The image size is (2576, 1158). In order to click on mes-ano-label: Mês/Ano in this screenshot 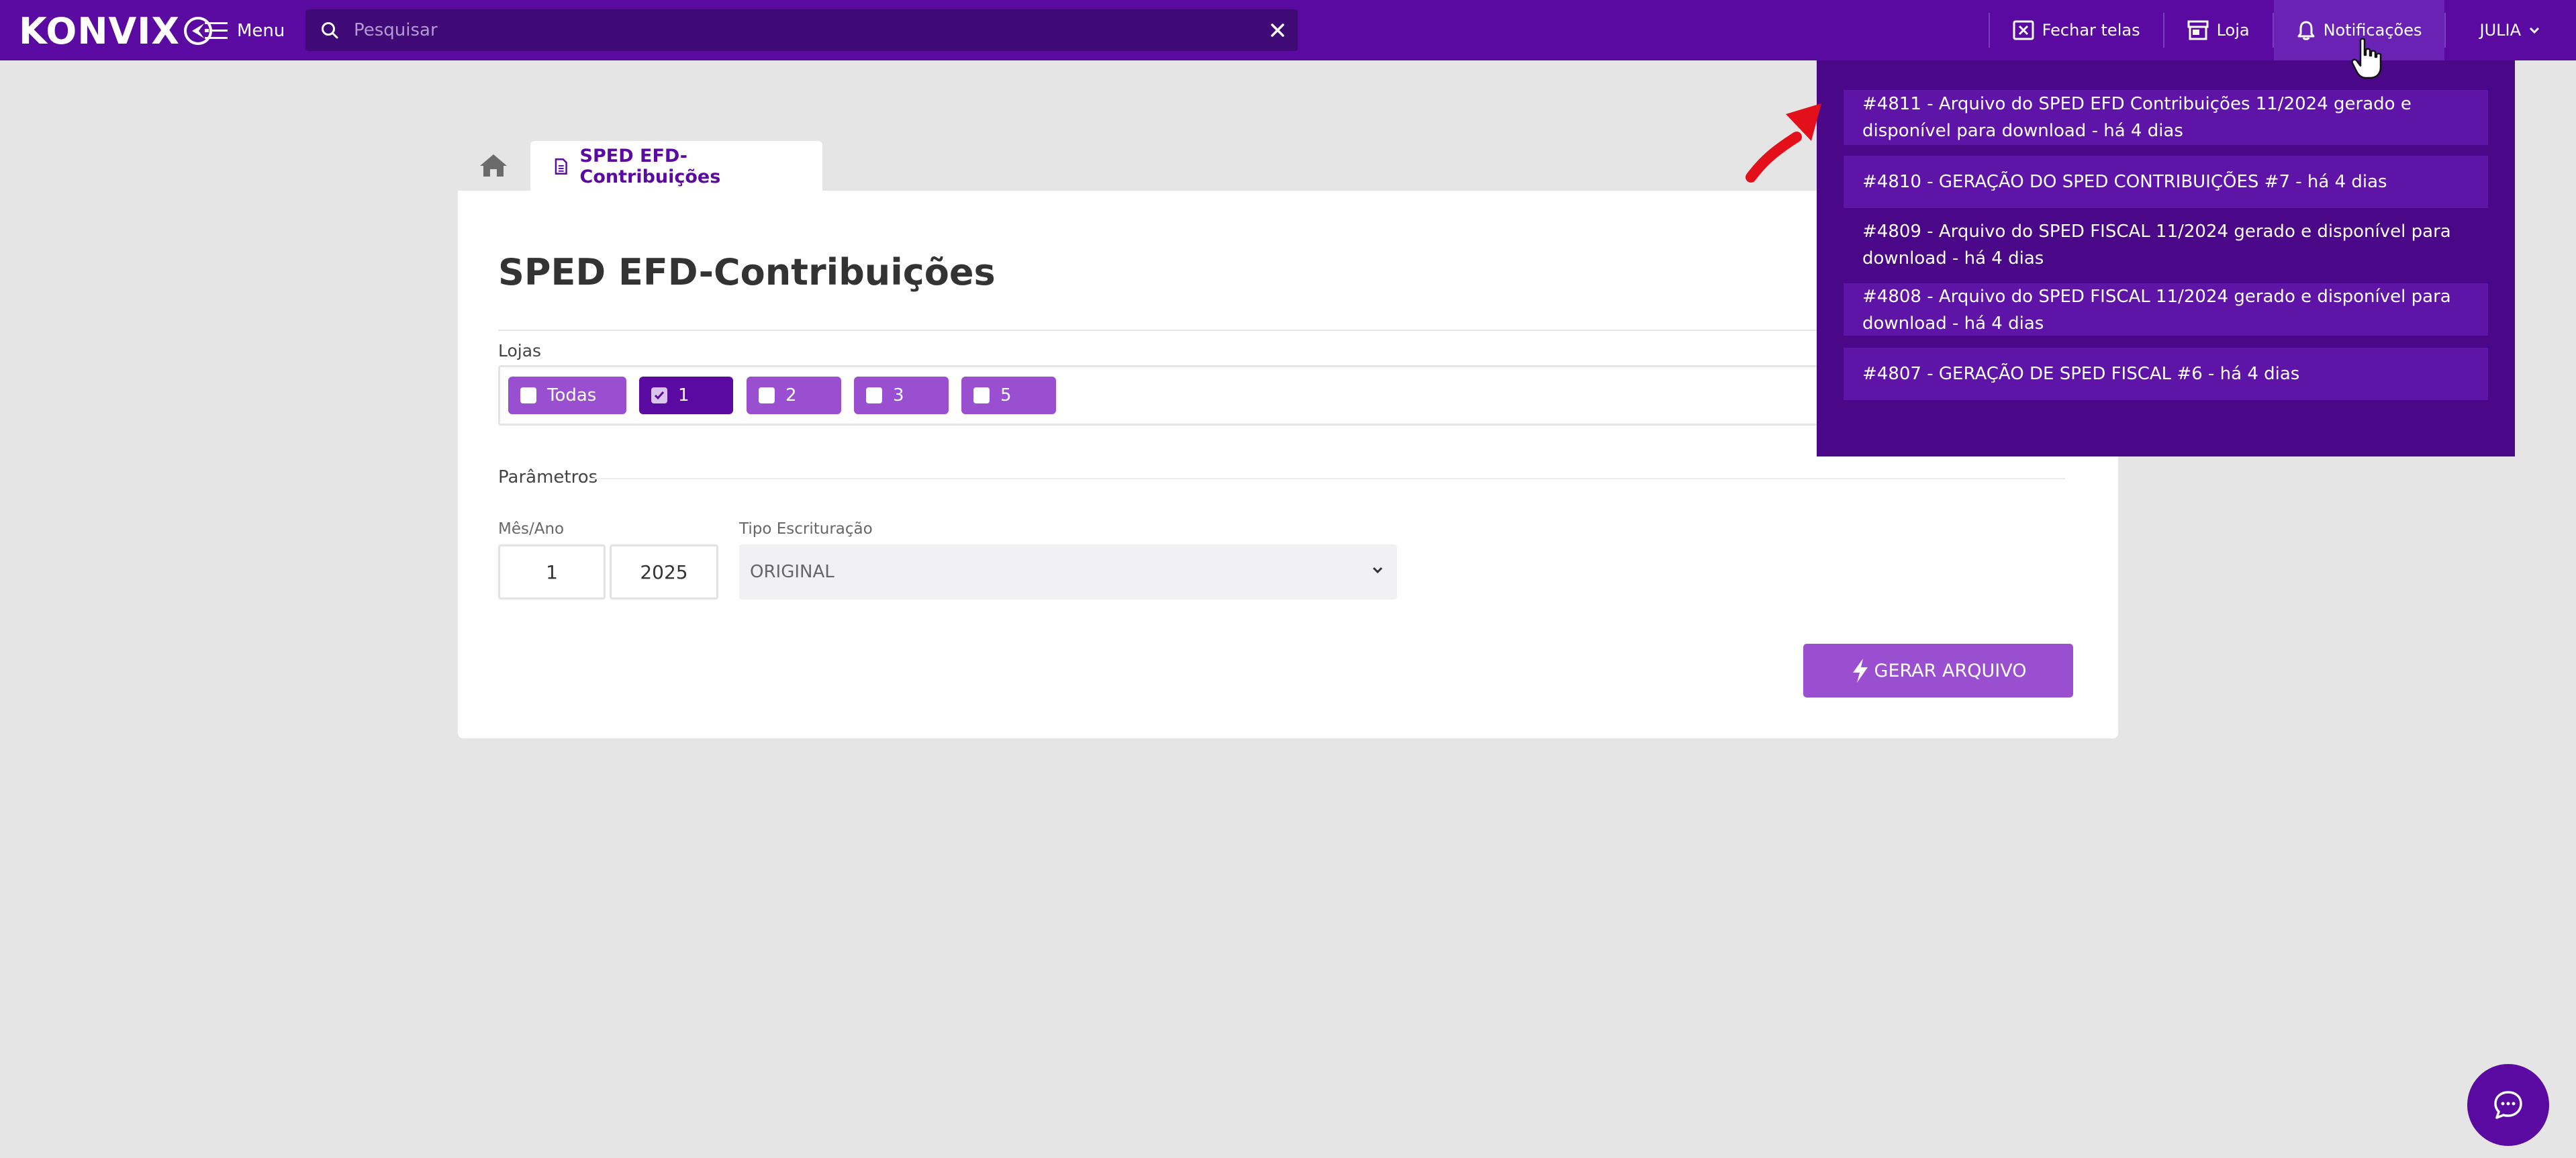, I will do `click(531, 529)`.